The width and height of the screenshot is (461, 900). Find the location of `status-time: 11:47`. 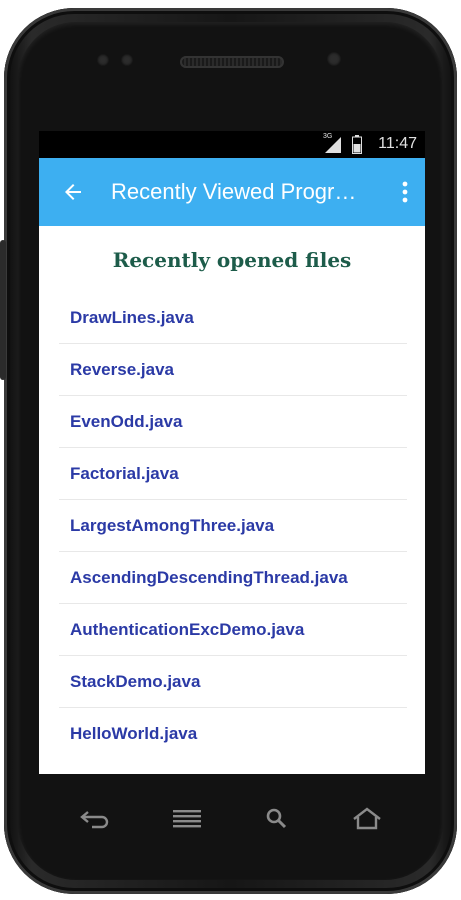

status-time: 11:47 is located at coordinates (397, 143).